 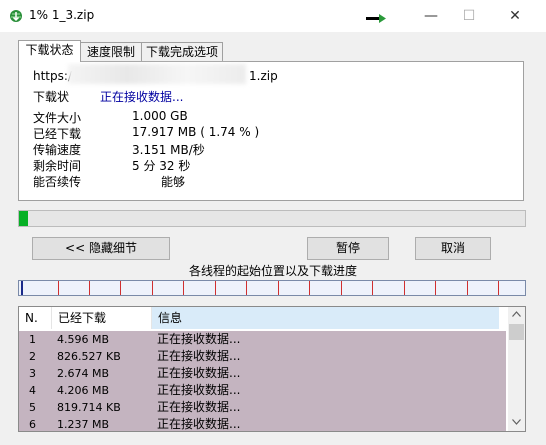 What do you see at coordinates (32, 390) in the screenshot?
I see `row-number: 4` at bounding box center [32, 390].